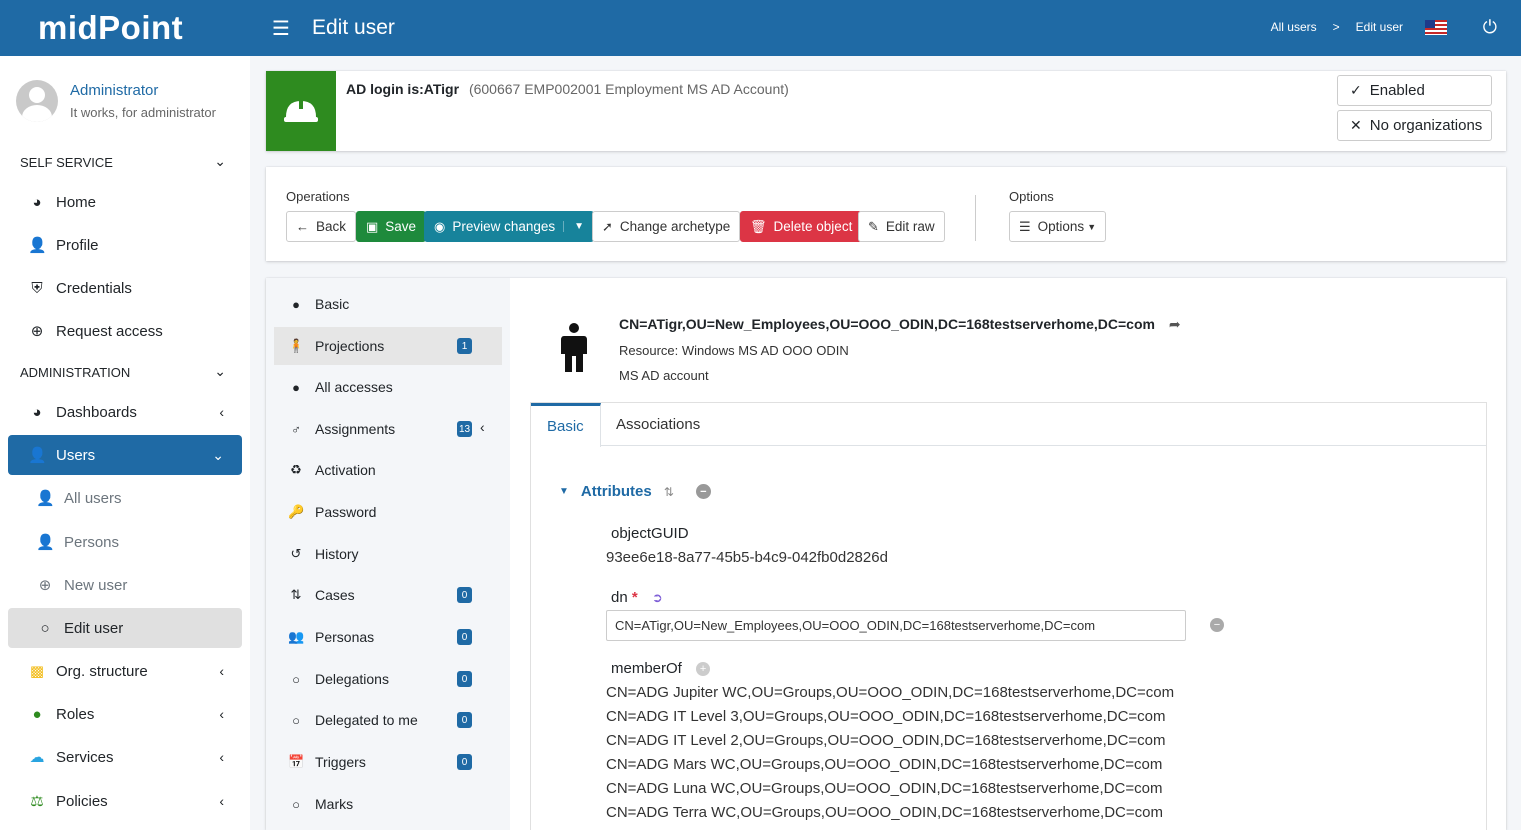  I want to click on calendar-icon: 📅, so click(296, 761).